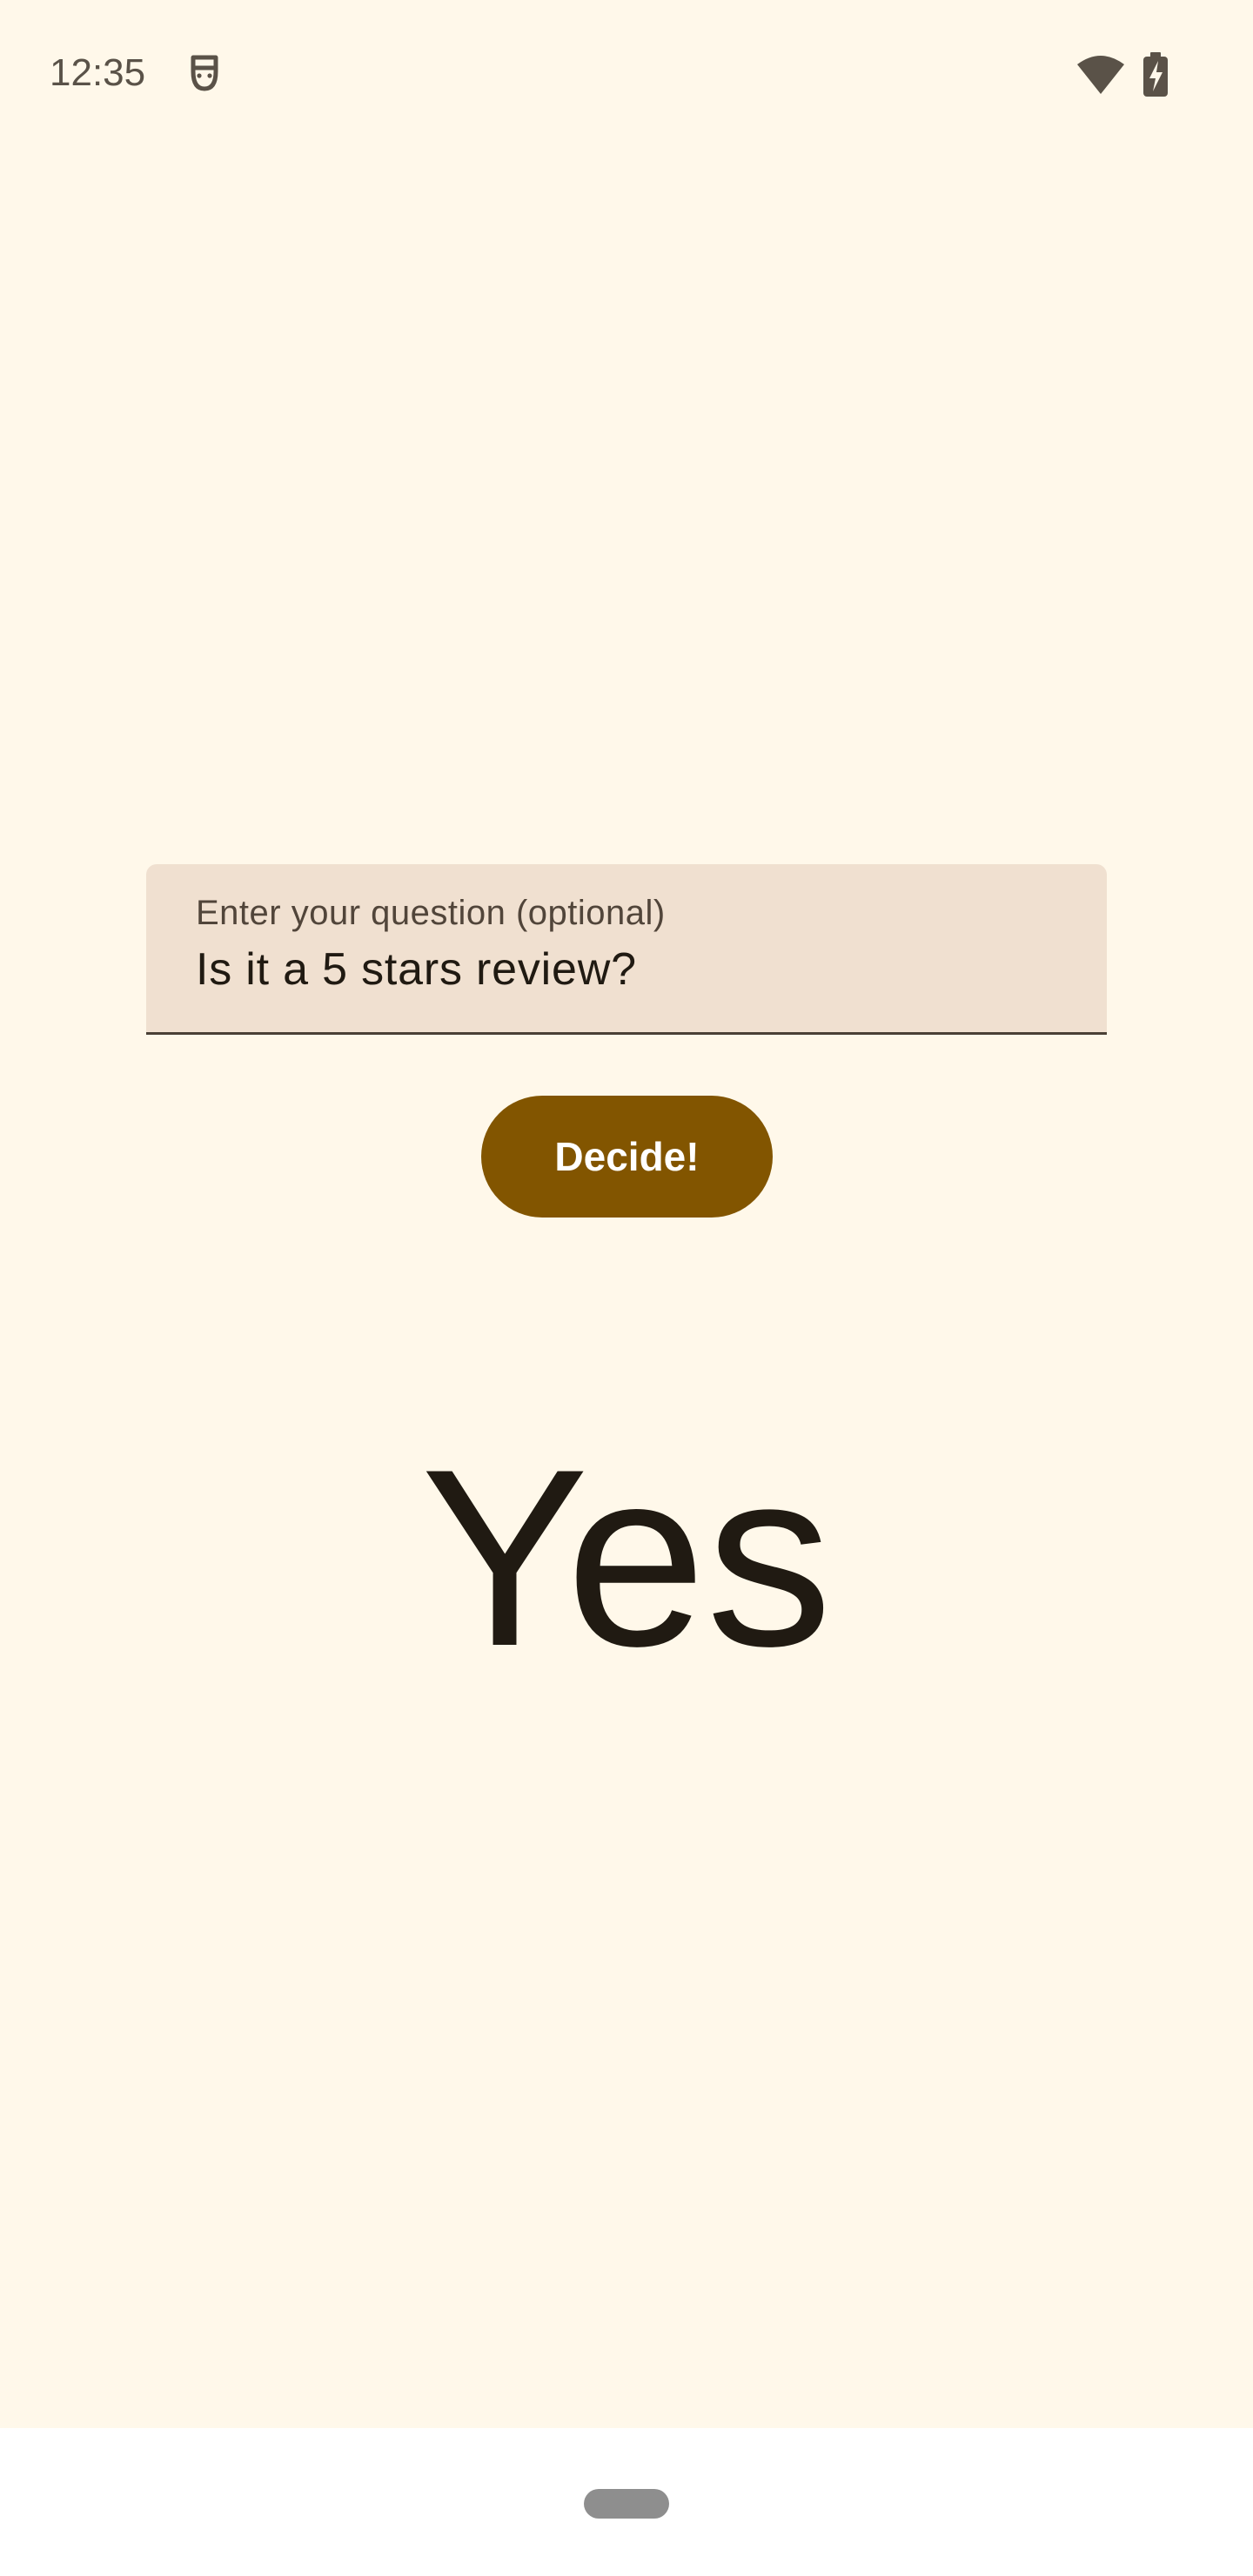 This screenshot has height=2576, width=1253. Describe the element at coordinates (626, 1558) in the screenshot. I see `answer-text: Yes` at that location.